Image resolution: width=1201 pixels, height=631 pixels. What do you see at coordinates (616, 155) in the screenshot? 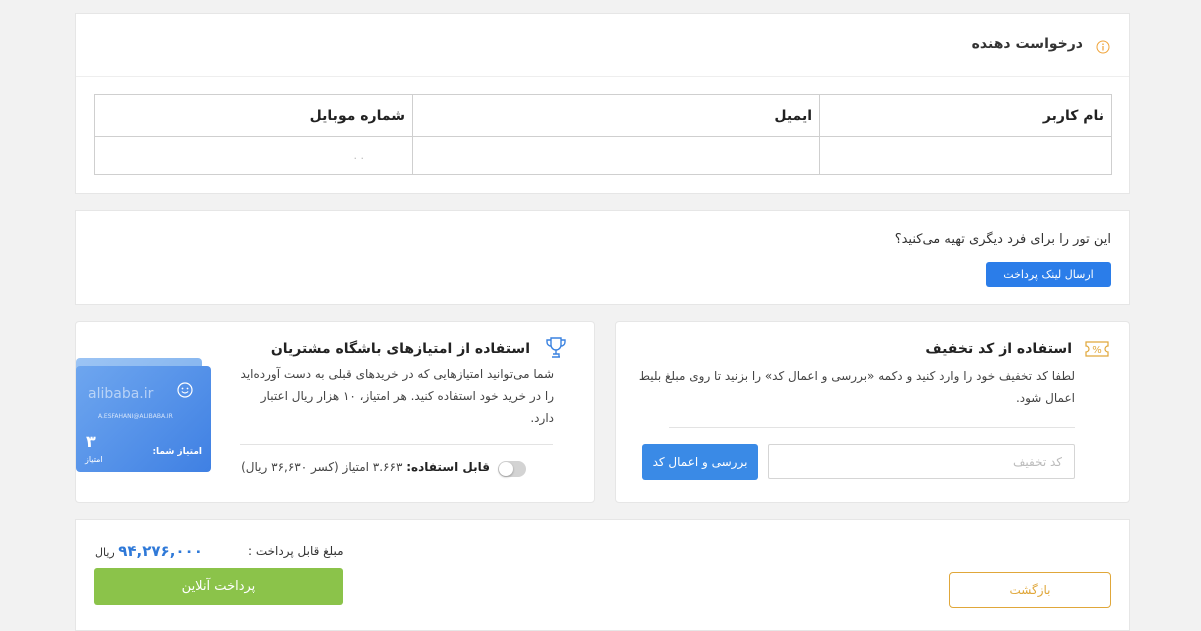
I see `cell-email` at bounding box center [616, 155].